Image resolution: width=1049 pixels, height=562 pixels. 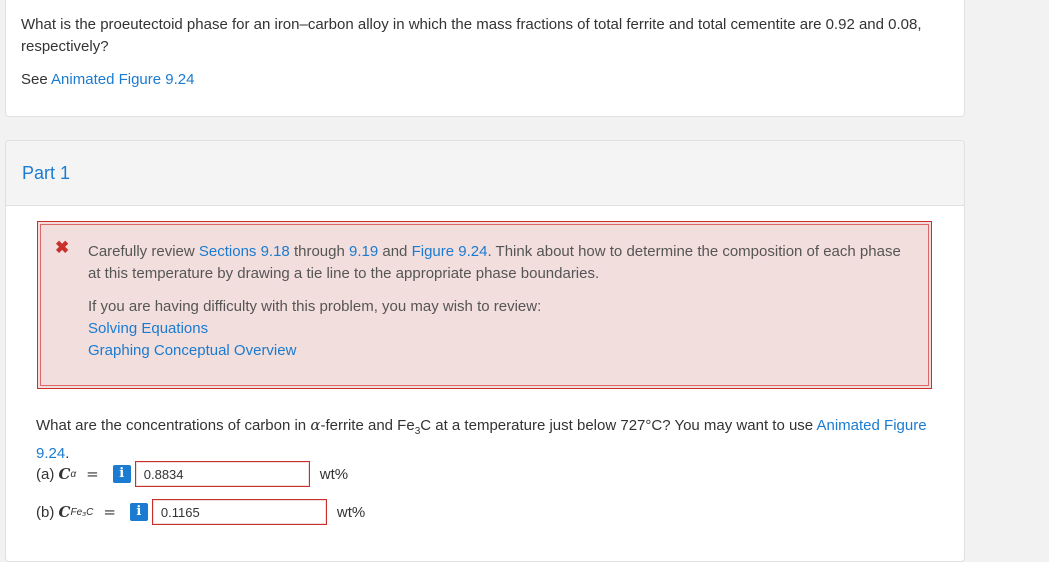 What do you see at coordinates (171, 425) in the screenshot?
I see `subq-text: What are the concentrations of carbon in` at bounding box center [171, 425].